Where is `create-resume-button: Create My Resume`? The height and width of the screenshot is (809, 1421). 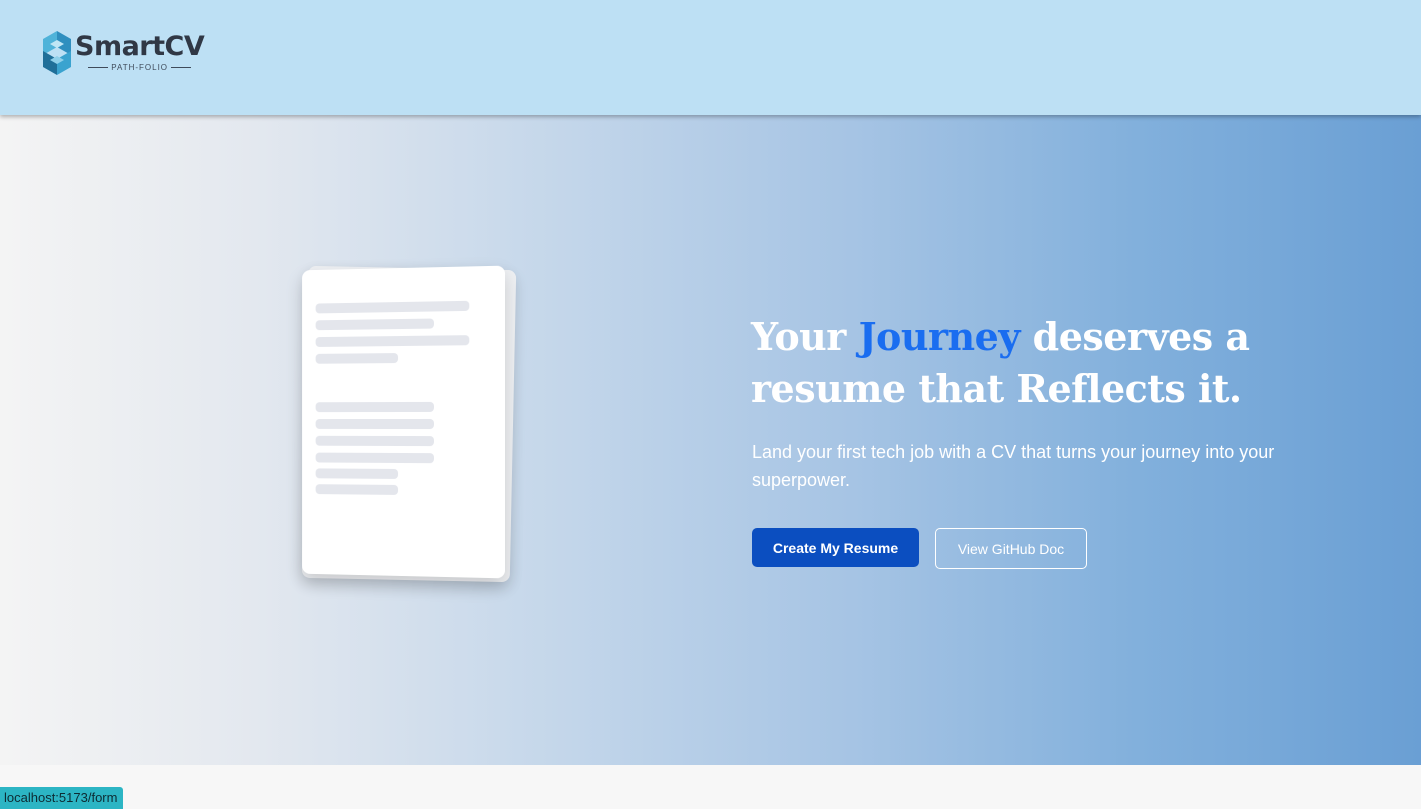 create-resume-button: Create My Resume is located at coordinates (835, 547).